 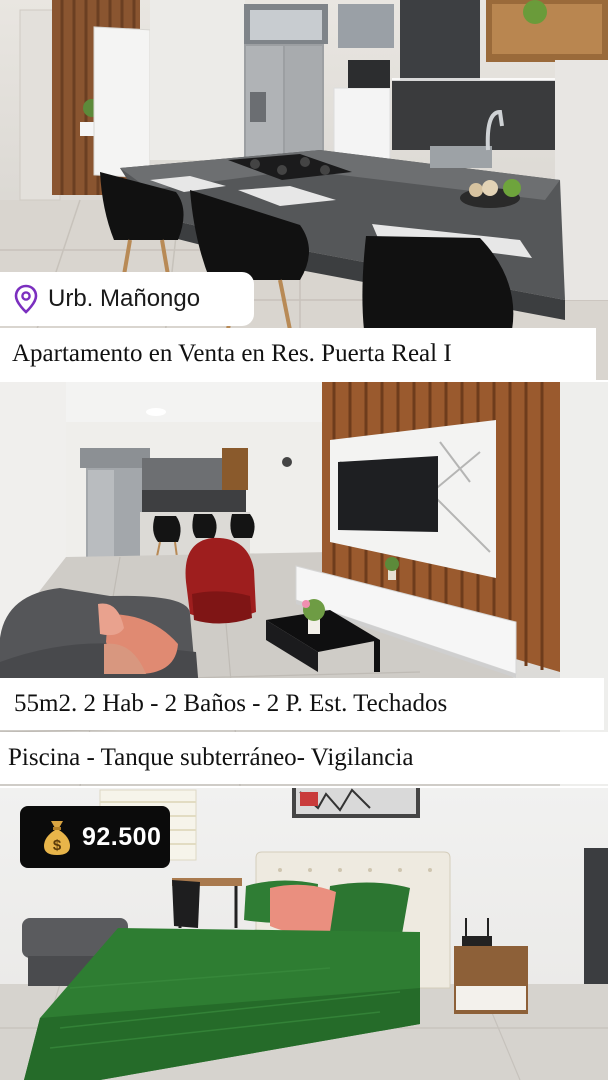 What do you see at coordinates (26, 299) in the screenshot?
I see `map-pin-icon` at bounding box center [26, 299].